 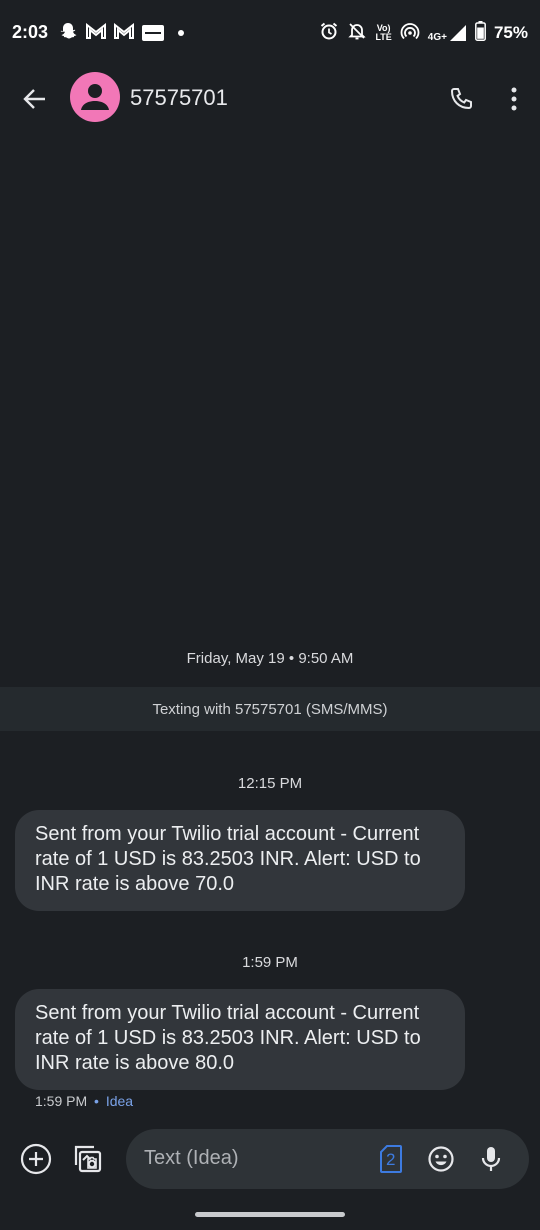 I want to click on add-attachment-button, so click(x=36, y=1159).